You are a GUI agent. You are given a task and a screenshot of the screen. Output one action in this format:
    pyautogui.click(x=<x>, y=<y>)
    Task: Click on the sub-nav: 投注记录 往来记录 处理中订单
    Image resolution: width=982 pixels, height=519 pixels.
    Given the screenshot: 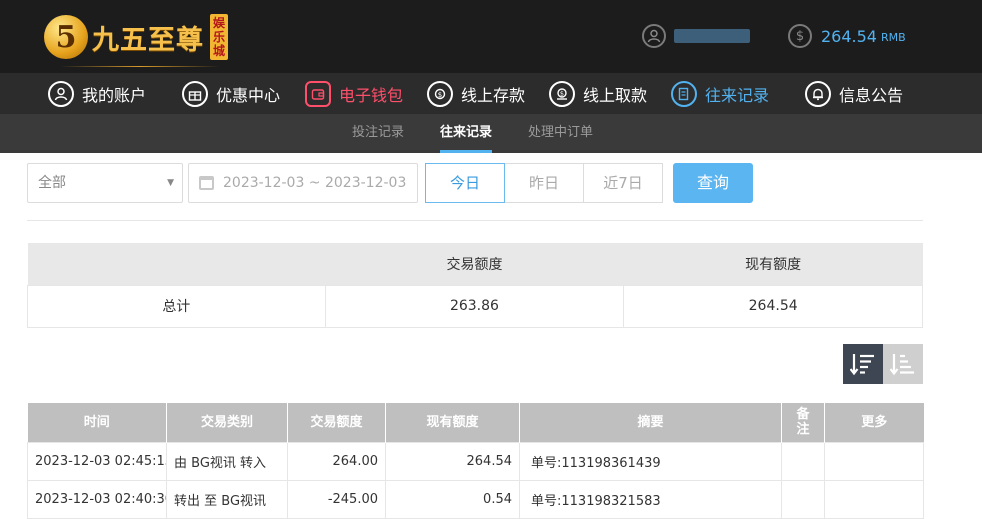 What is the action you would take?
    pyautogui.click(x=491, y=133)
    